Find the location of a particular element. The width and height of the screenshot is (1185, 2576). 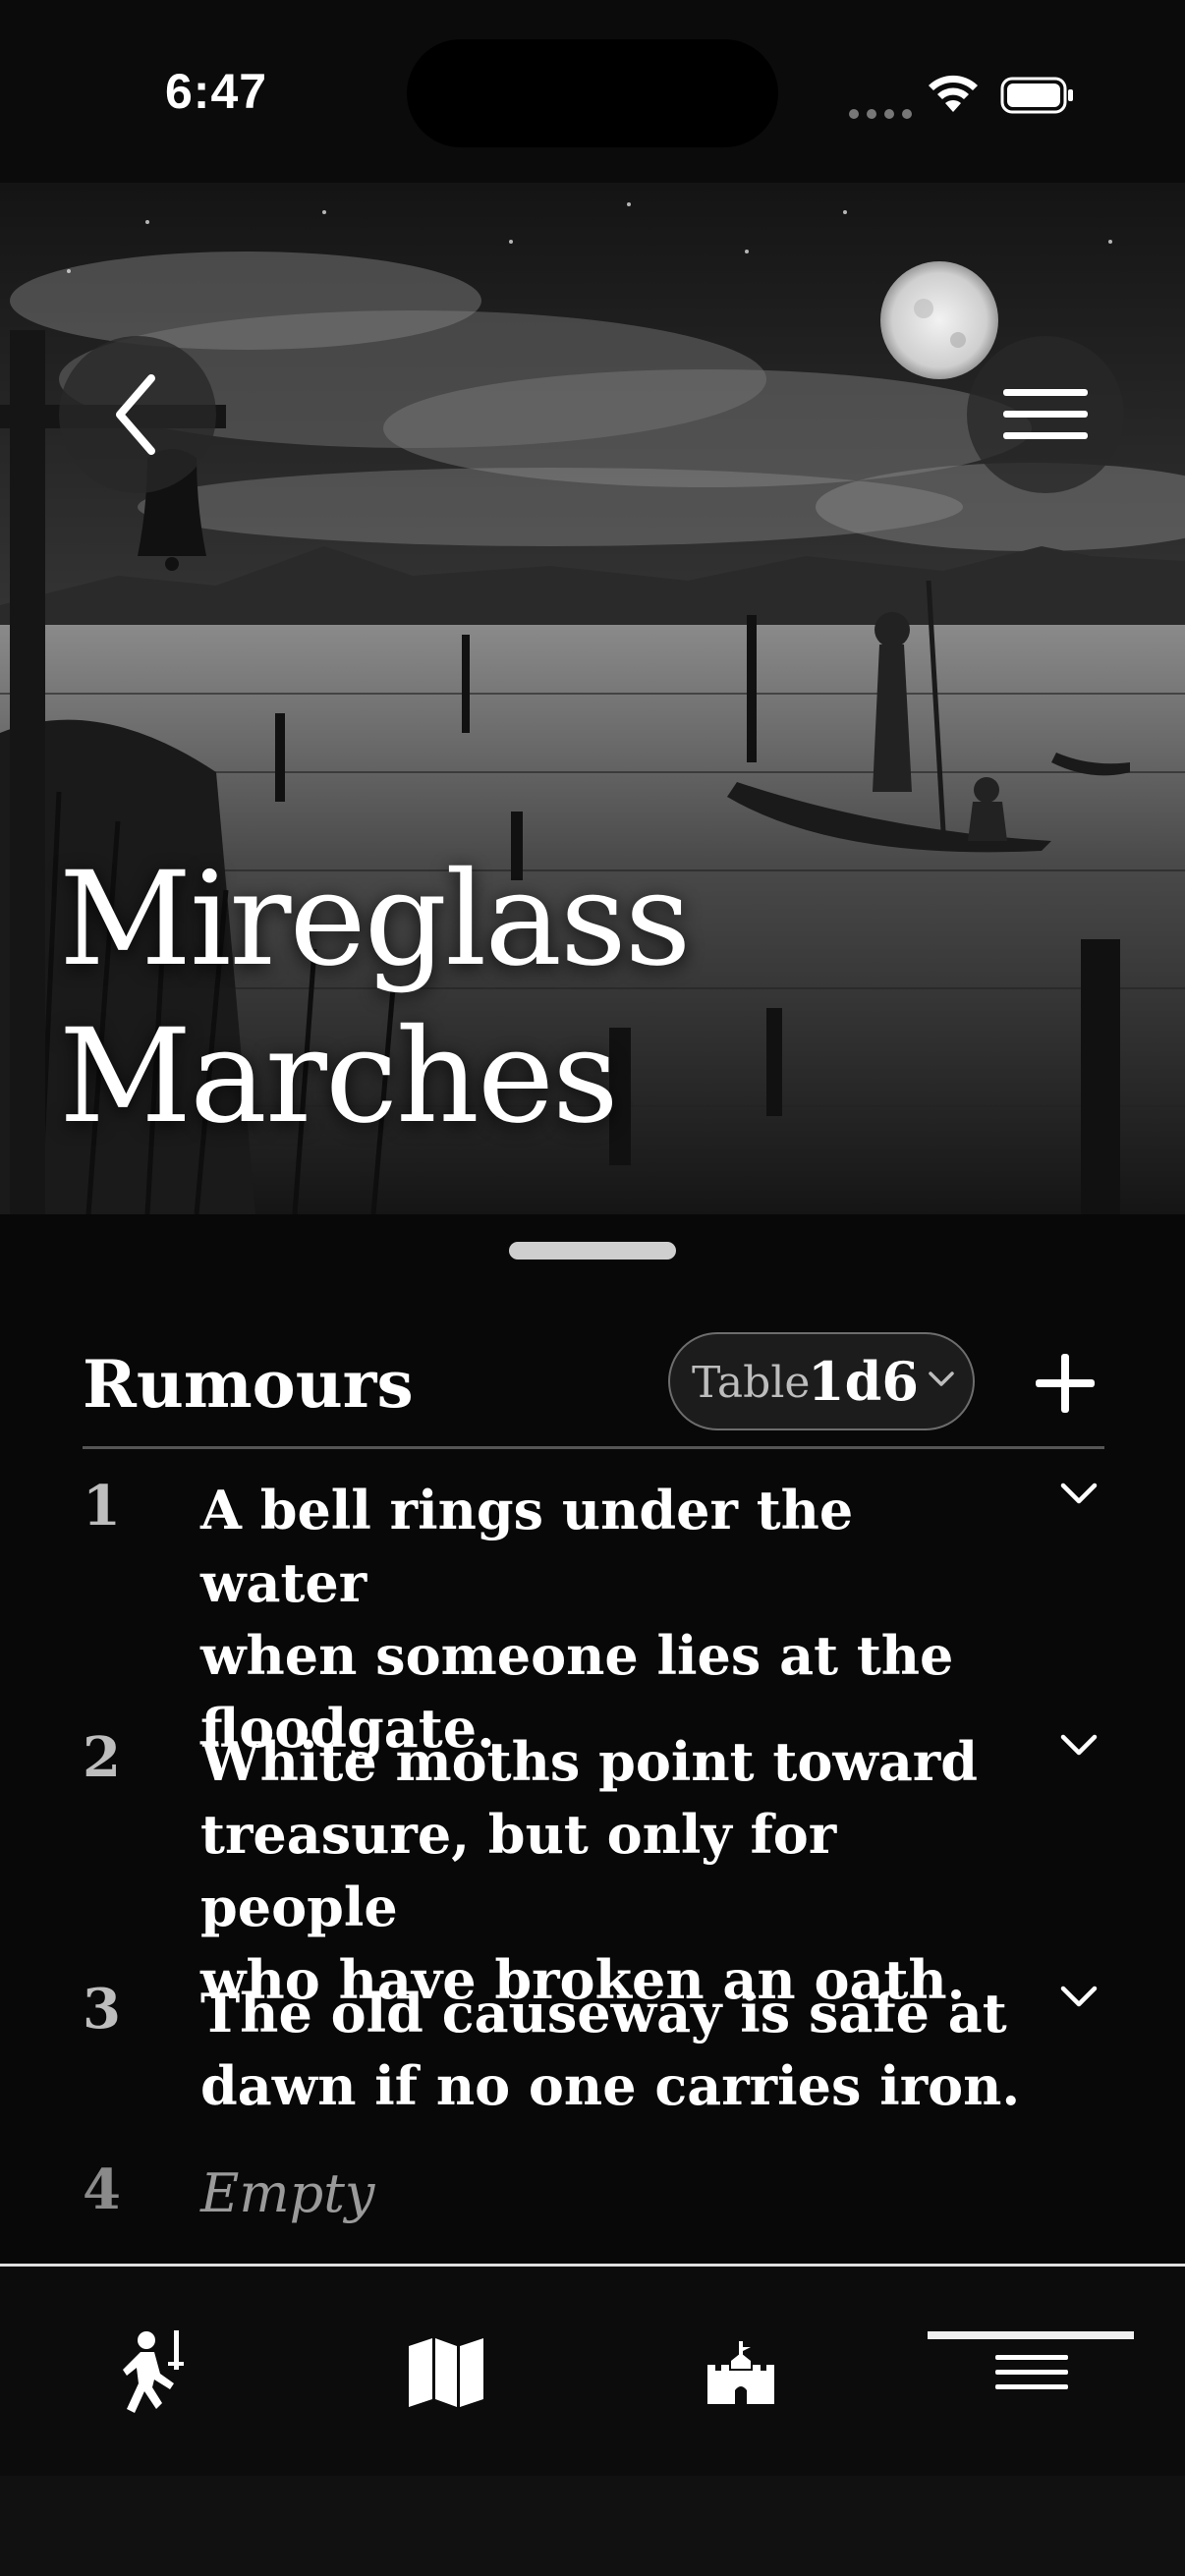

rumour-text-line: The old causeway is safe at is located at coordinates (604, 2013).